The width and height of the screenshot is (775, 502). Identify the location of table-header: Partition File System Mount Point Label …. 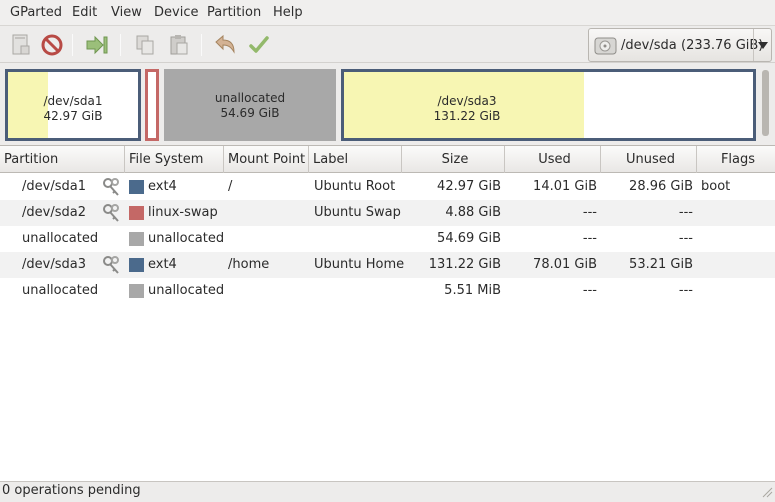
(387, 159).